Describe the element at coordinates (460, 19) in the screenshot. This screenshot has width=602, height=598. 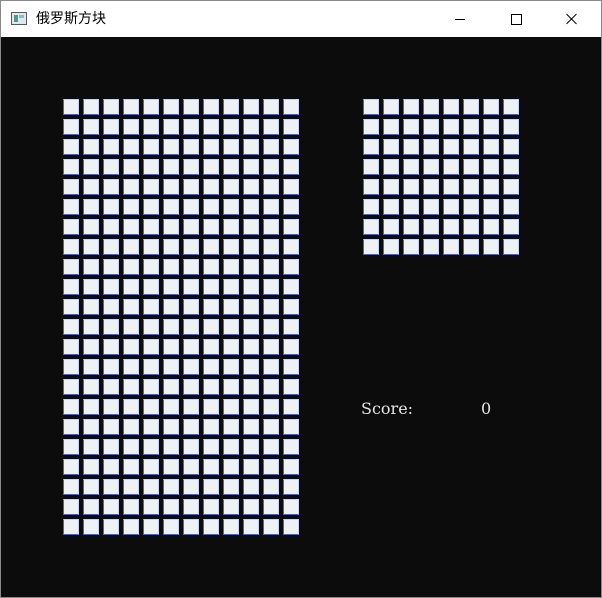
I see `minimize-button` at that location.